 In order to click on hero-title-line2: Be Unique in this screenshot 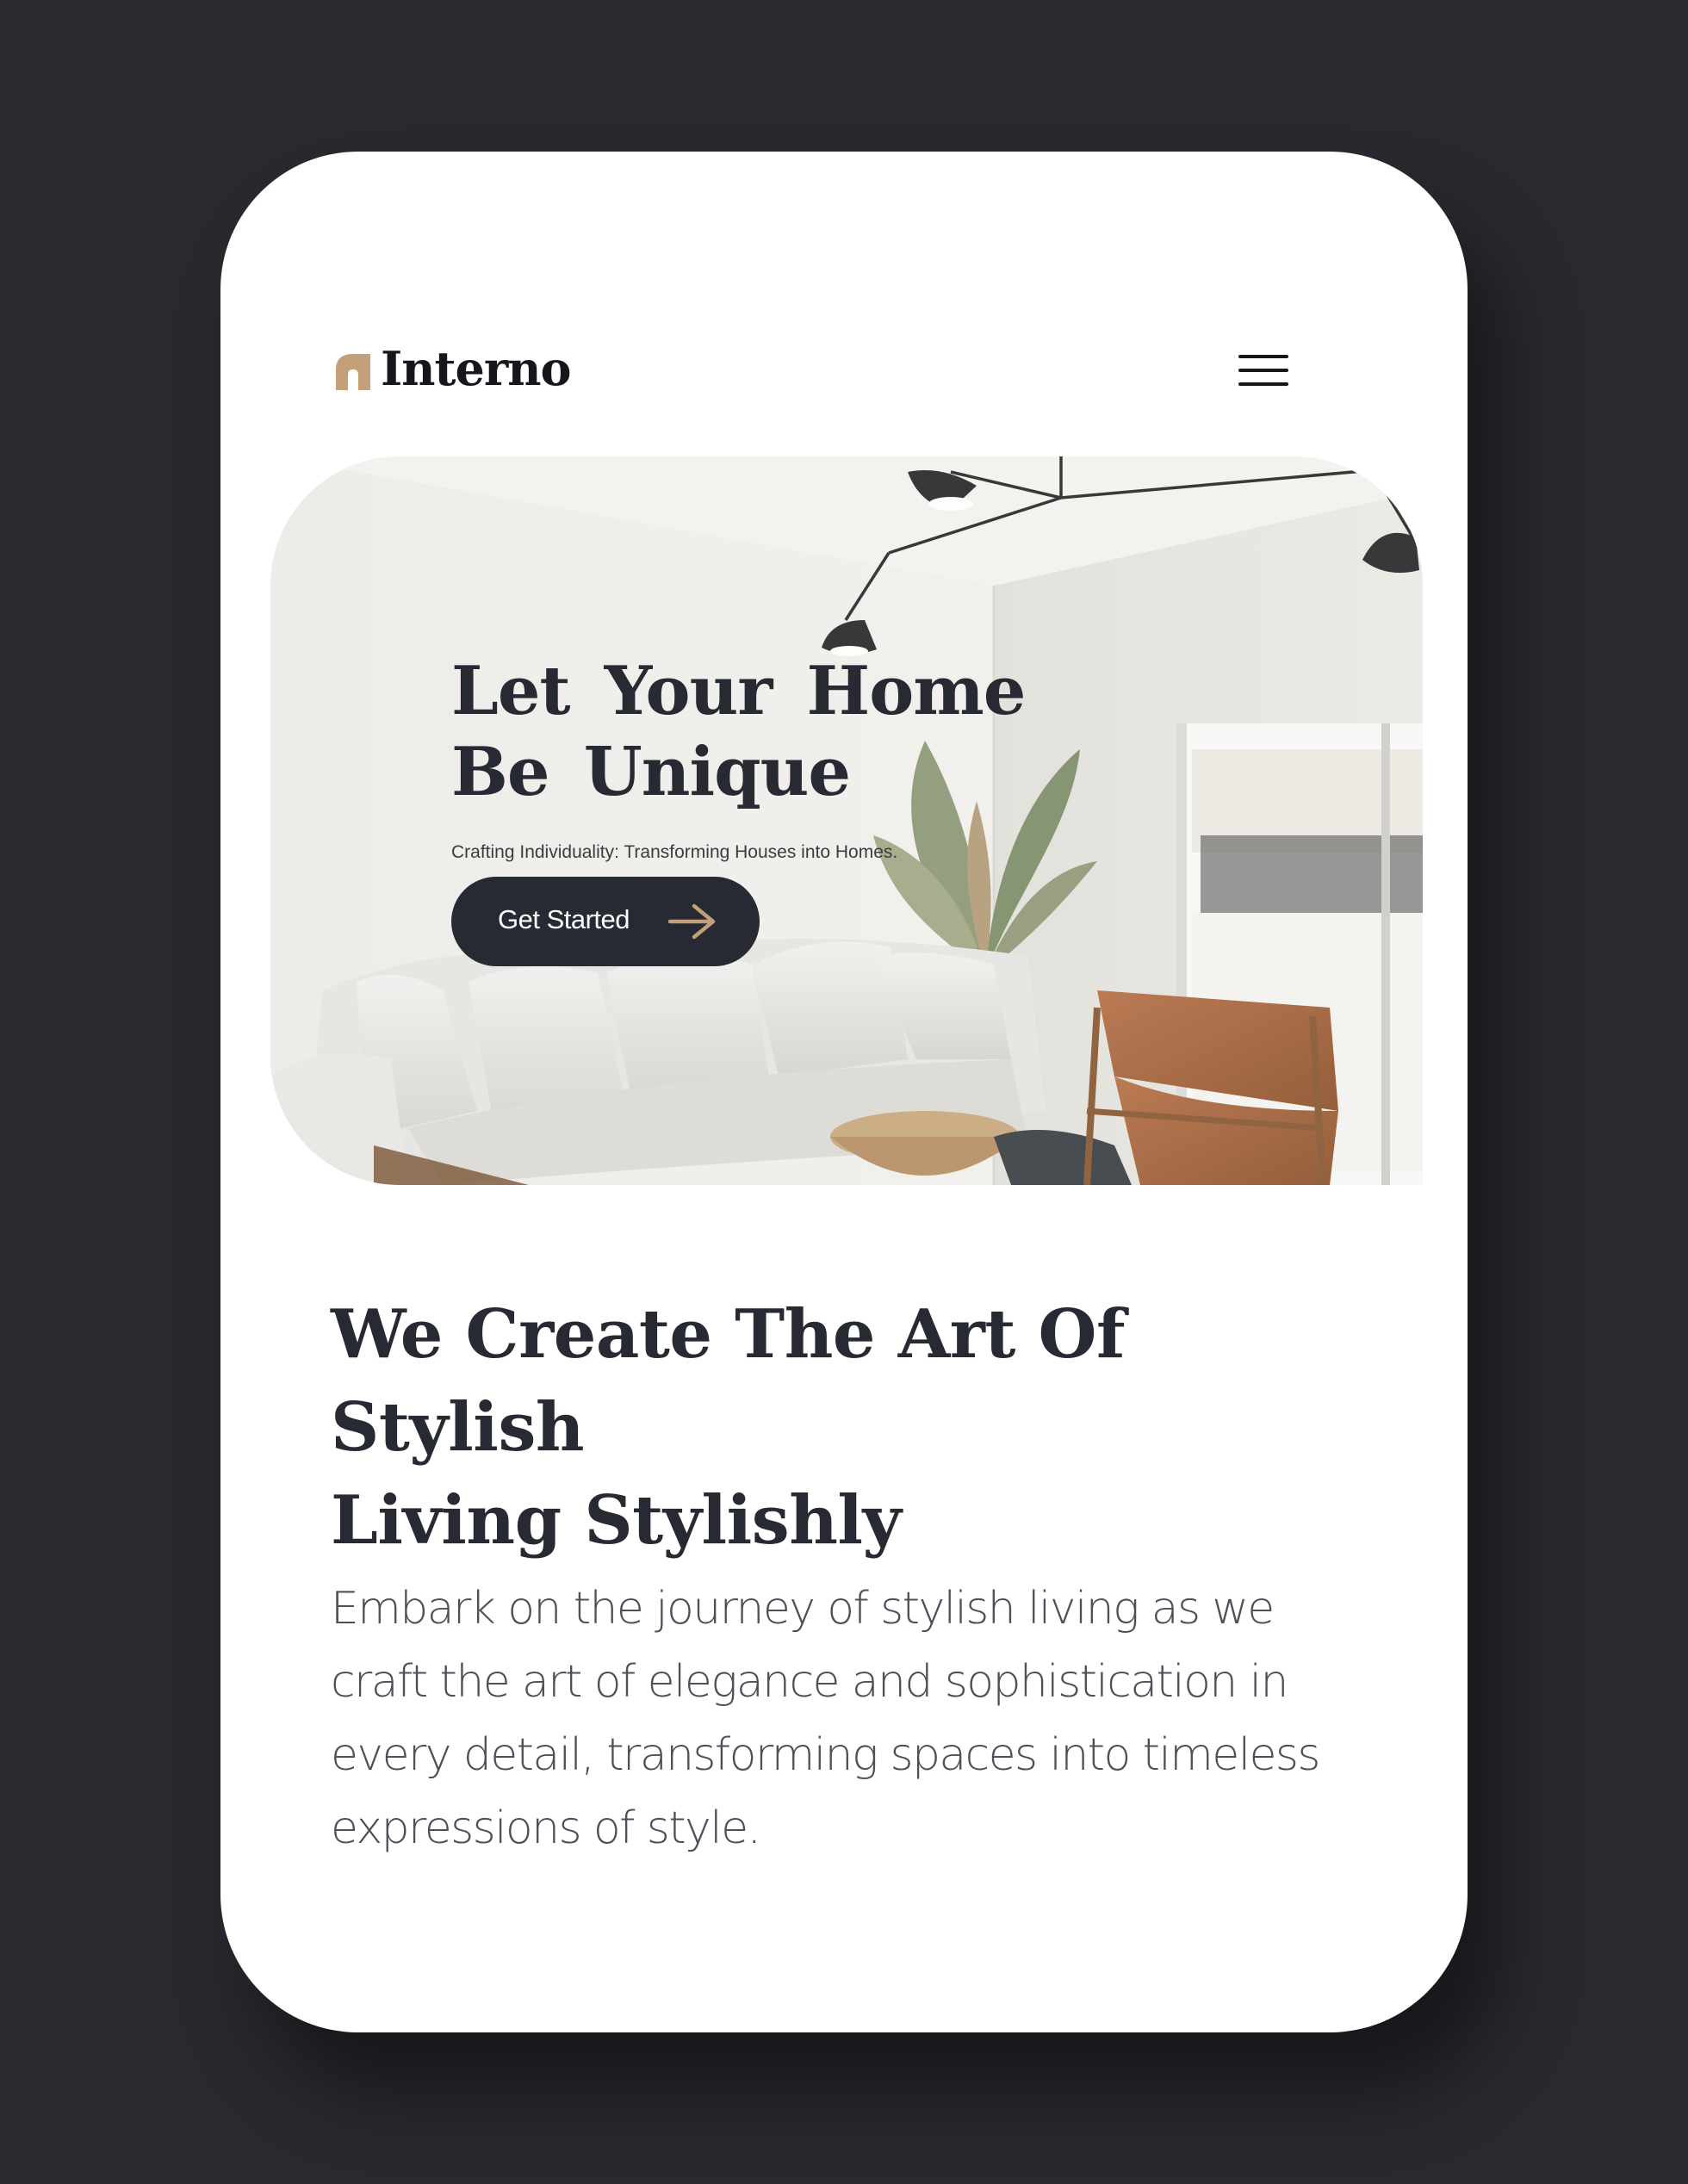, I will do `click(651, 772)`.